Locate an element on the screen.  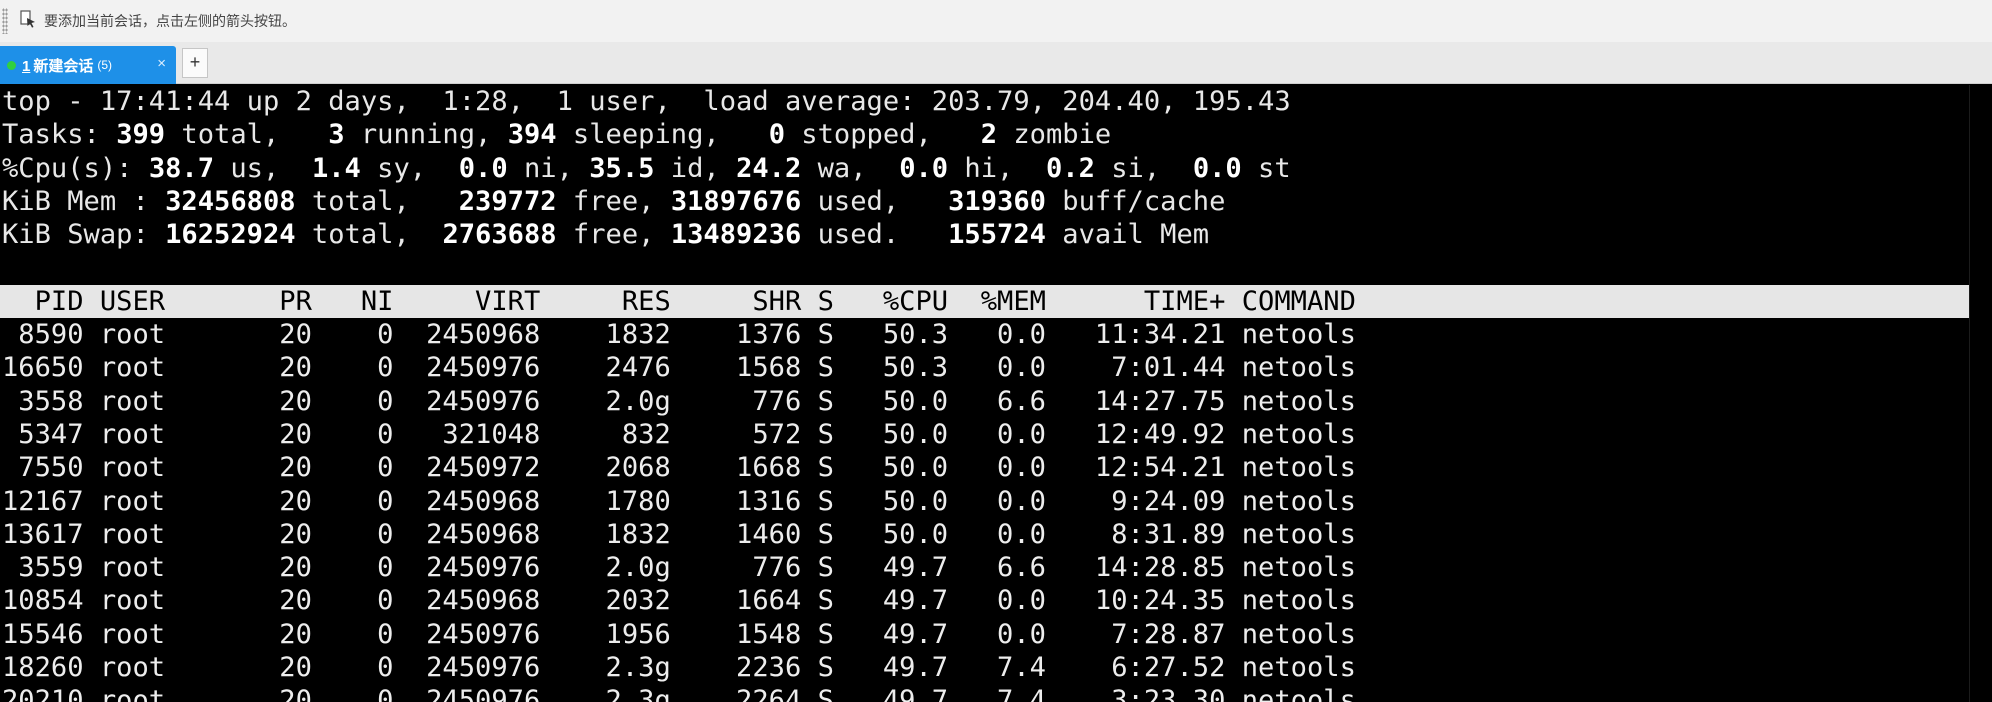
swap-free: 2763688 is located at coordinates (499, 235).